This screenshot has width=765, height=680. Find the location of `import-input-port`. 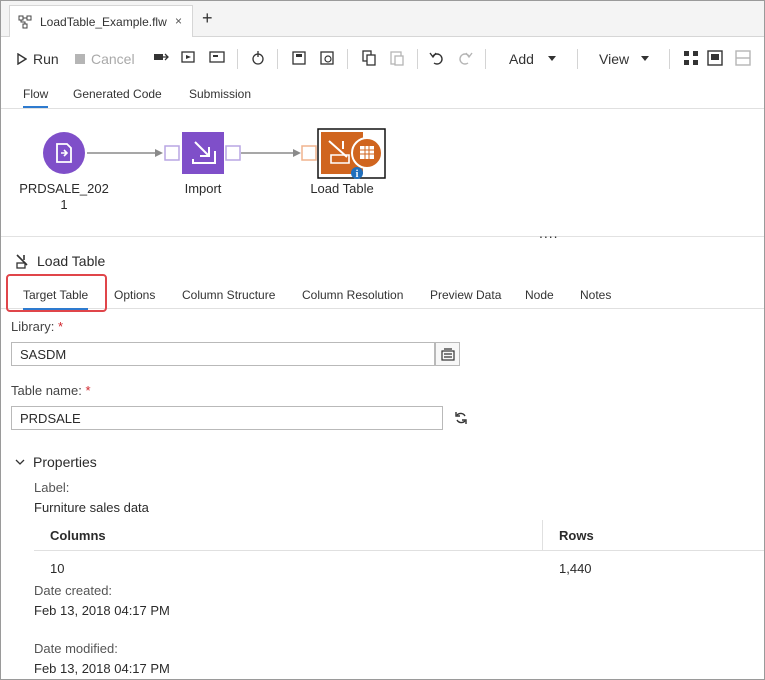

import-input-port is located at coordinates (172, 153).